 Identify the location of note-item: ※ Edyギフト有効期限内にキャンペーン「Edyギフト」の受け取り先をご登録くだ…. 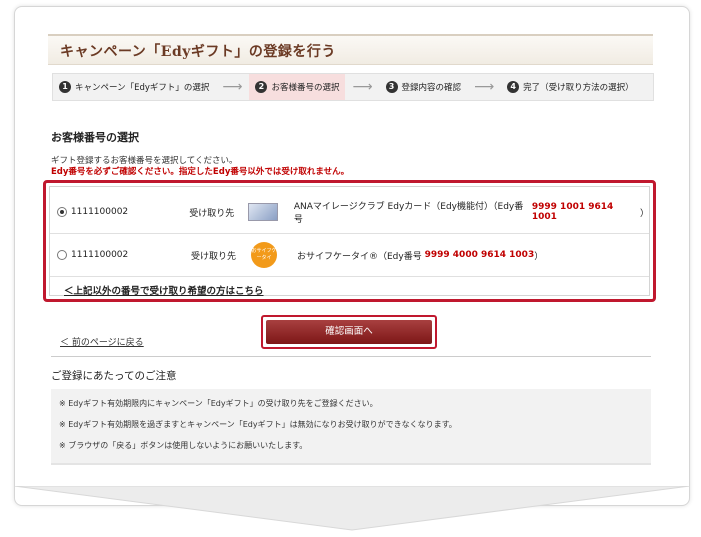
(218, 403).